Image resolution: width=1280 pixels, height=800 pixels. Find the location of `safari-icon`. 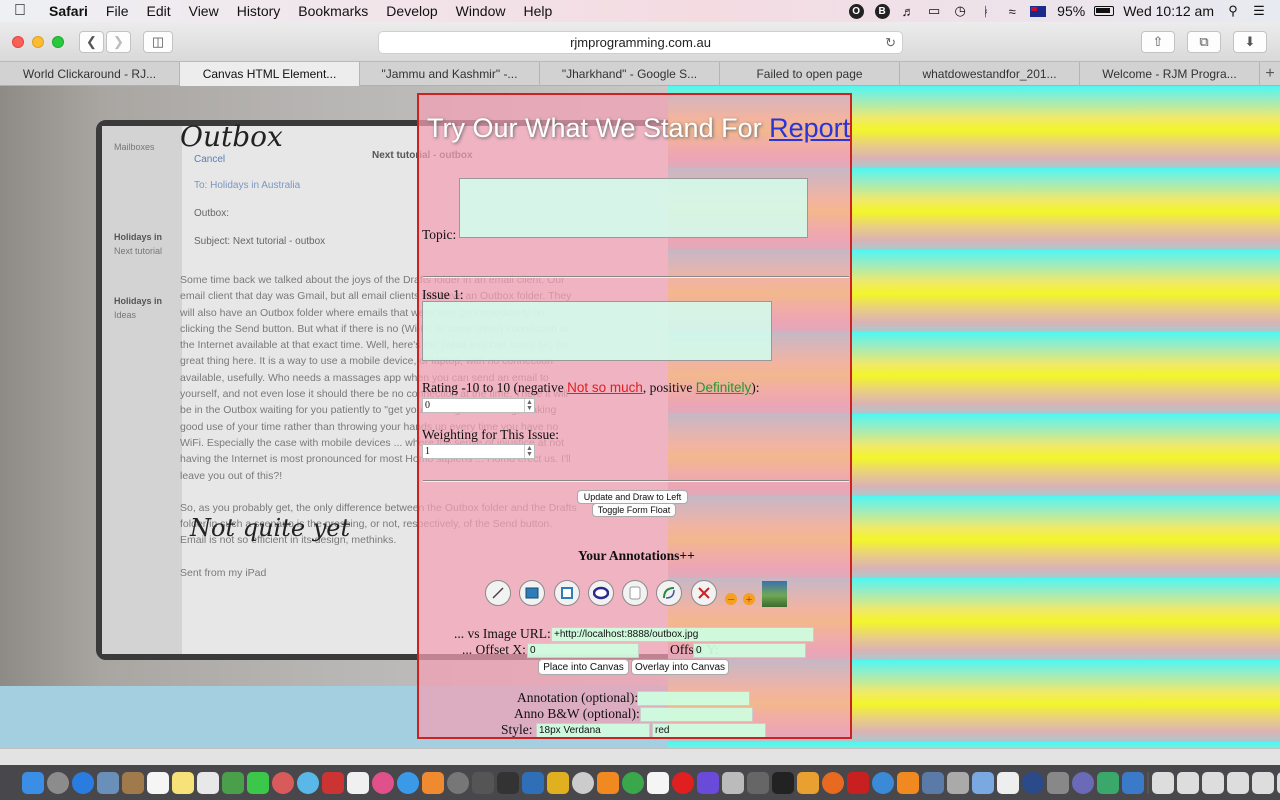

safari-icon is located at coordinates (83, 782).